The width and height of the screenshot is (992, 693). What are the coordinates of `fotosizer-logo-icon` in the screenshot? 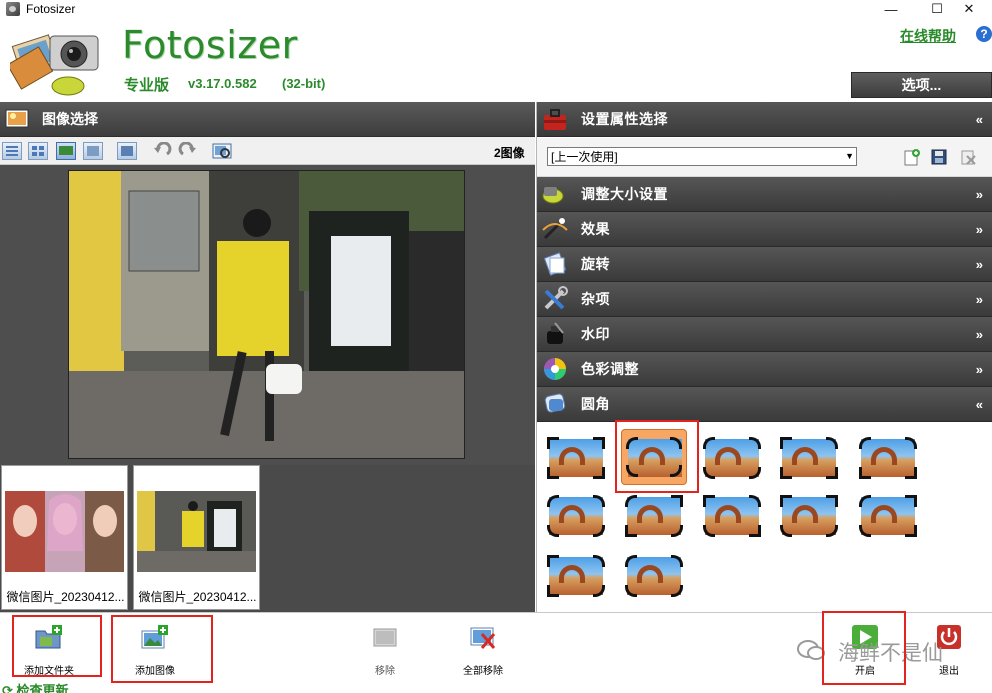 It's located at (54, 65).